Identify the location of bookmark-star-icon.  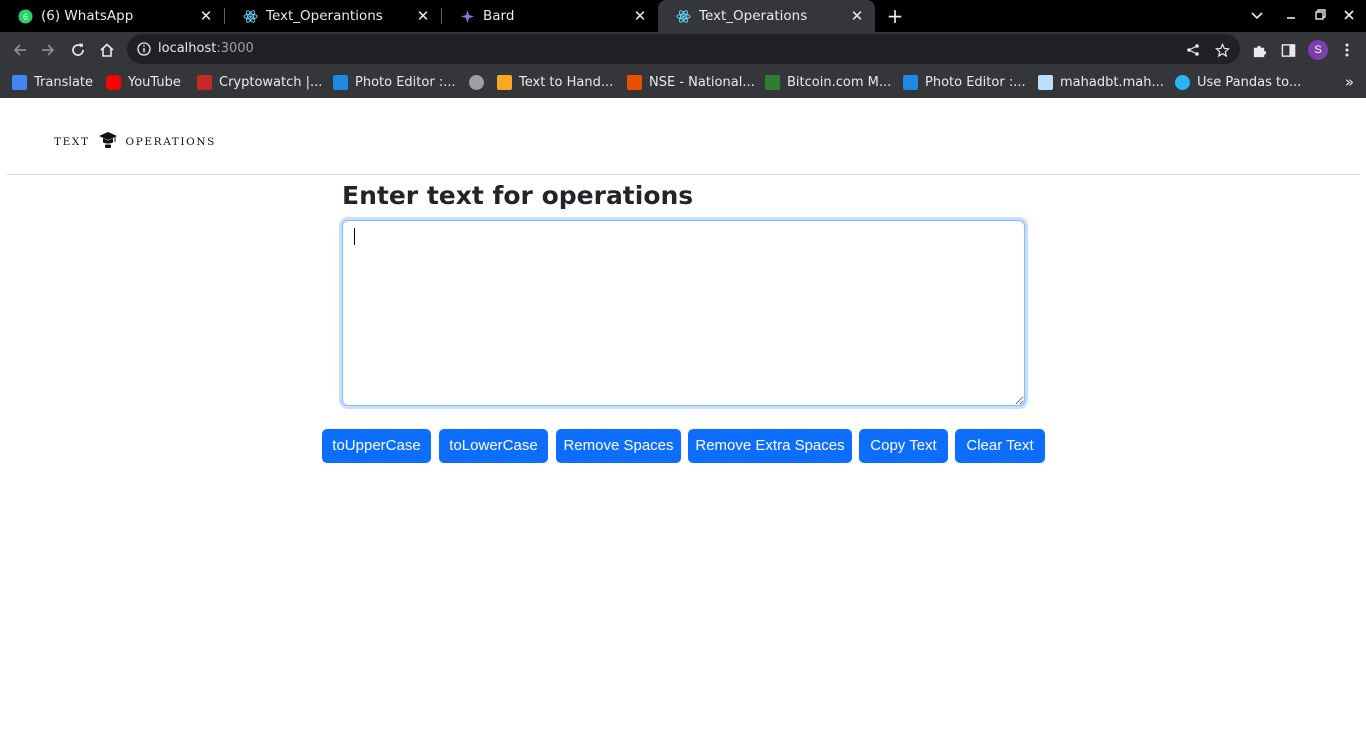
(1222, 50).